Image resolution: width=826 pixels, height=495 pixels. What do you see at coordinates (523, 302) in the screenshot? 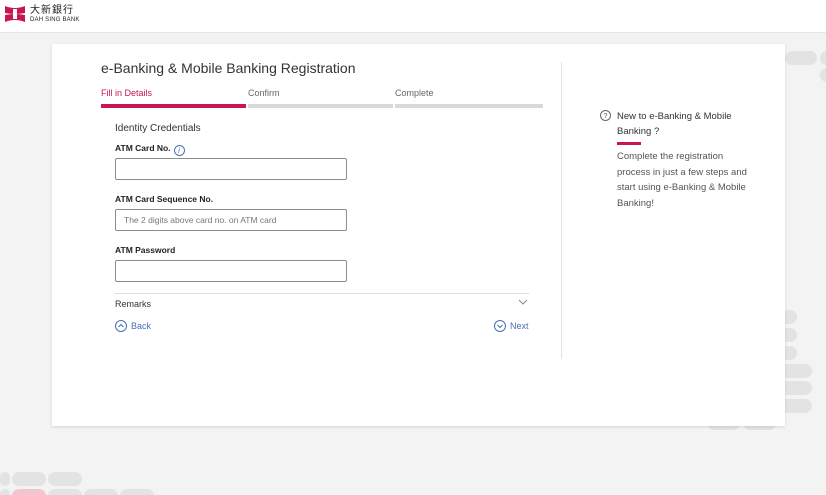
I see `chevron-down-icon` at bounding box center [523, 302].